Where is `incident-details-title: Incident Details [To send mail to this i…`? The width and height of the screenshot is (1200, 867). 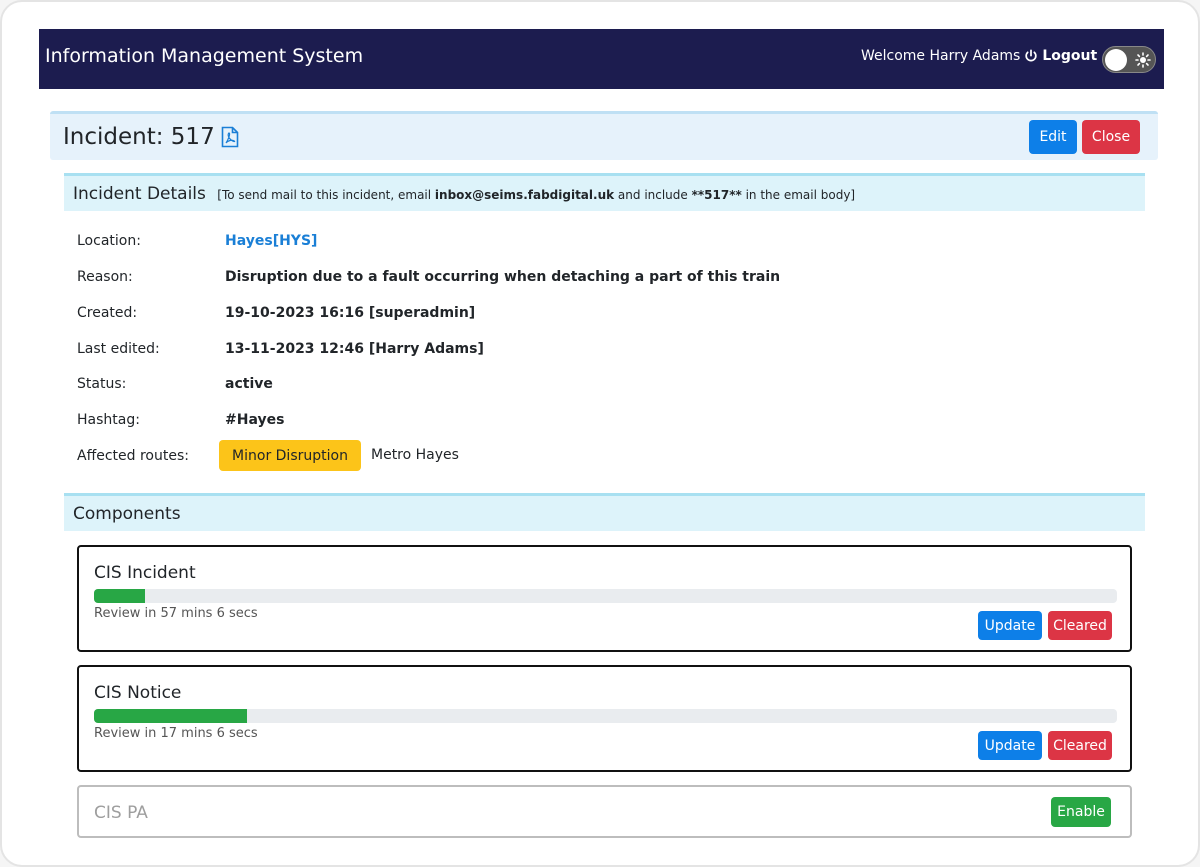 incident-details-title: Incident Details [To send mail to this i… is located at coordinates (464, 194).